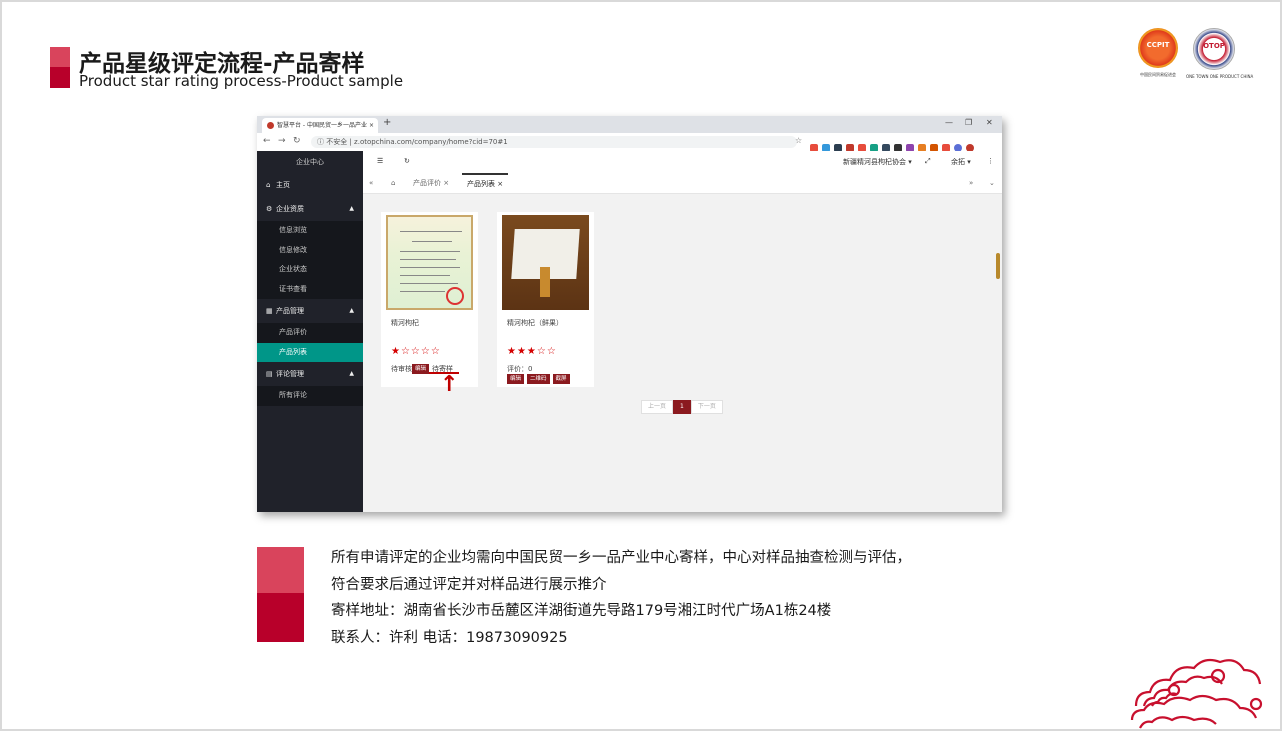 The image size is (1282, 731). I want to click on sidebar-item-company-status: 企业状态, so click(310, 270).